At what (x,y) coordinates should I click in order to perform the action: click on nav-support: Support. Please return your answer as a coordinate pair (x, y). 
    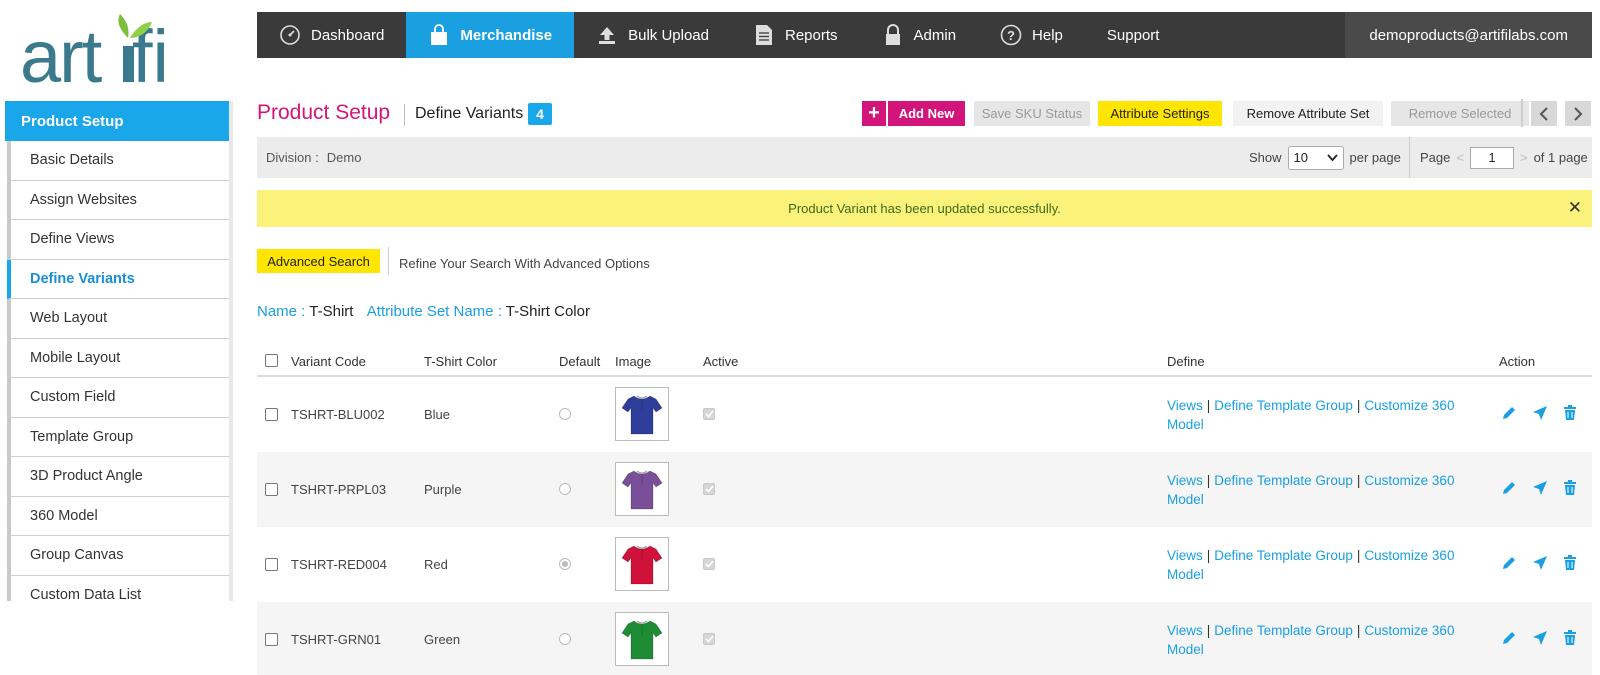
    Looking at the image, I should click on (1133, 35).